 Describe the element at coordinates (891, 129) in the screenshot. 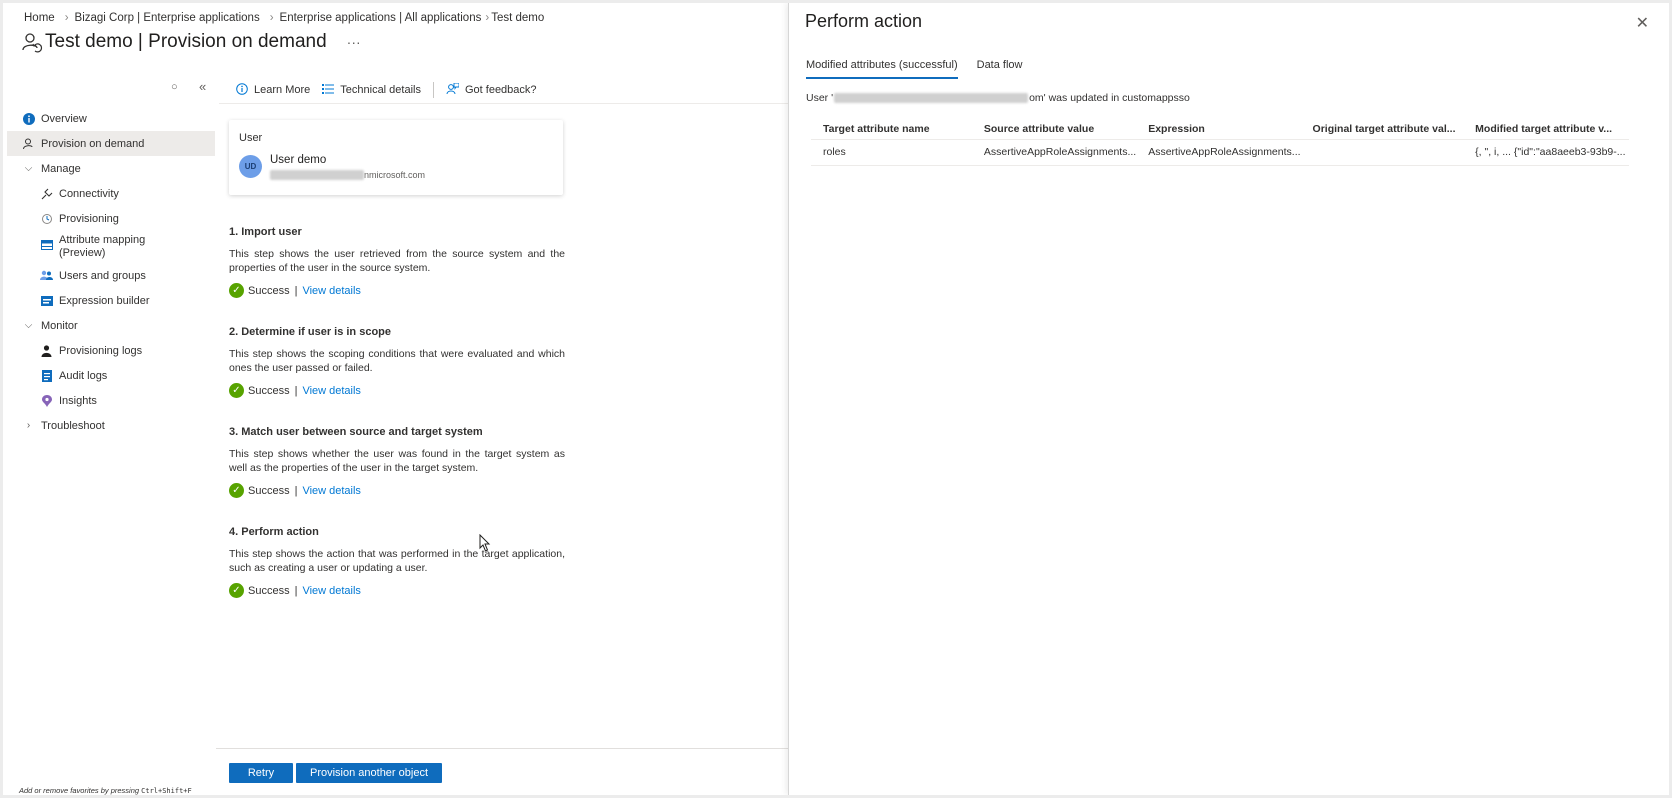

I see `column-header: Target attribute name` at that location.